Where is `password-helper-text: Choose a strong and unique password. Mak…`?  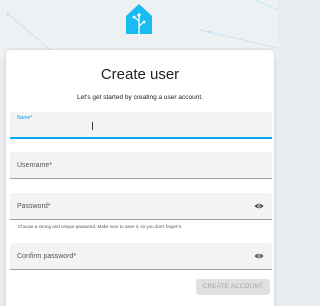
password-helper-text: Choose a strong and unique password. Mak… is located at coordinates (100, 226).